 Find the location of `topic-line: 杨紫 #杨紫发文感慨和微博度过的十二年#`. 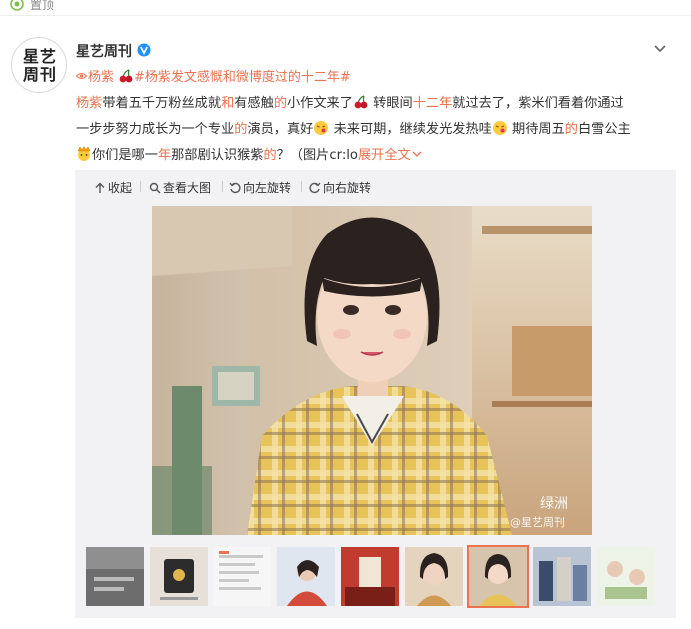

topic-line: 杨紫 #杨紫发文感慨和微博度过的十二年# is located at coordinates (213, 75).